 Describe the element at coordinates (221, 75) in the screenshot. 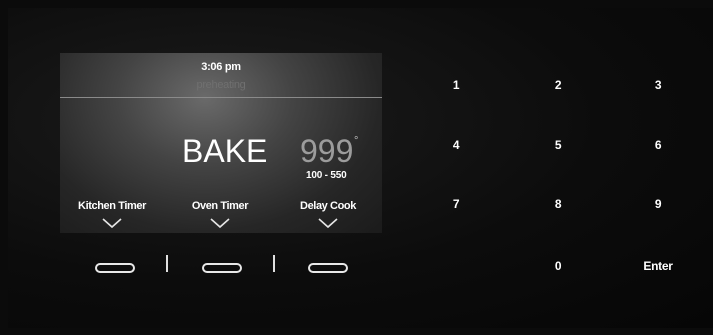

I see `display-header: 3:06 pm preheating` at that location.